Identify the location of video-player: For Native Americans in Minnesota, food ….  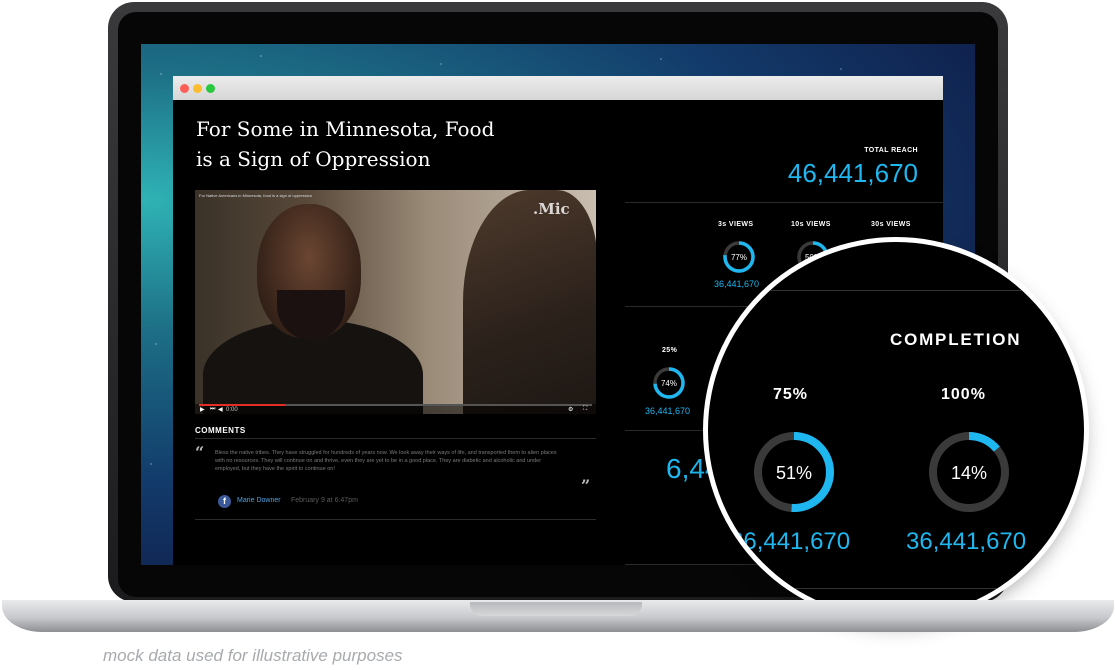
(395, 302).